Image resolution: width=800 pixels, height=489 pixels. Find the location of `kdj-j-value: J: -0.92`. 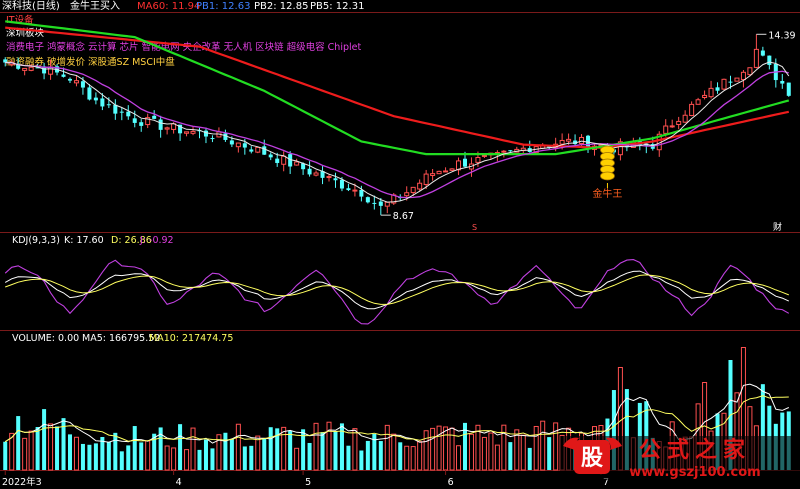

kdj-j-value: J: -0.92 is located at coordinates (156, 240).